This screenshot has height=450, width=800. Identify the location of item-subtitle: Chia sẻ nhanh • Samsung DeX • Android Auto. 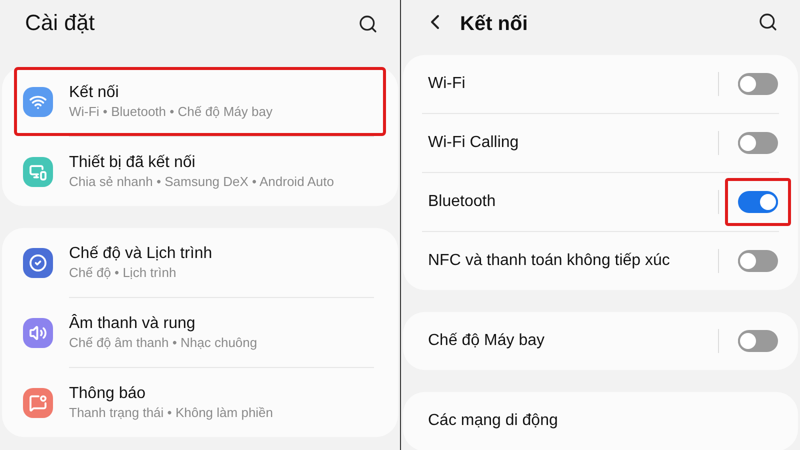
(201, 182).